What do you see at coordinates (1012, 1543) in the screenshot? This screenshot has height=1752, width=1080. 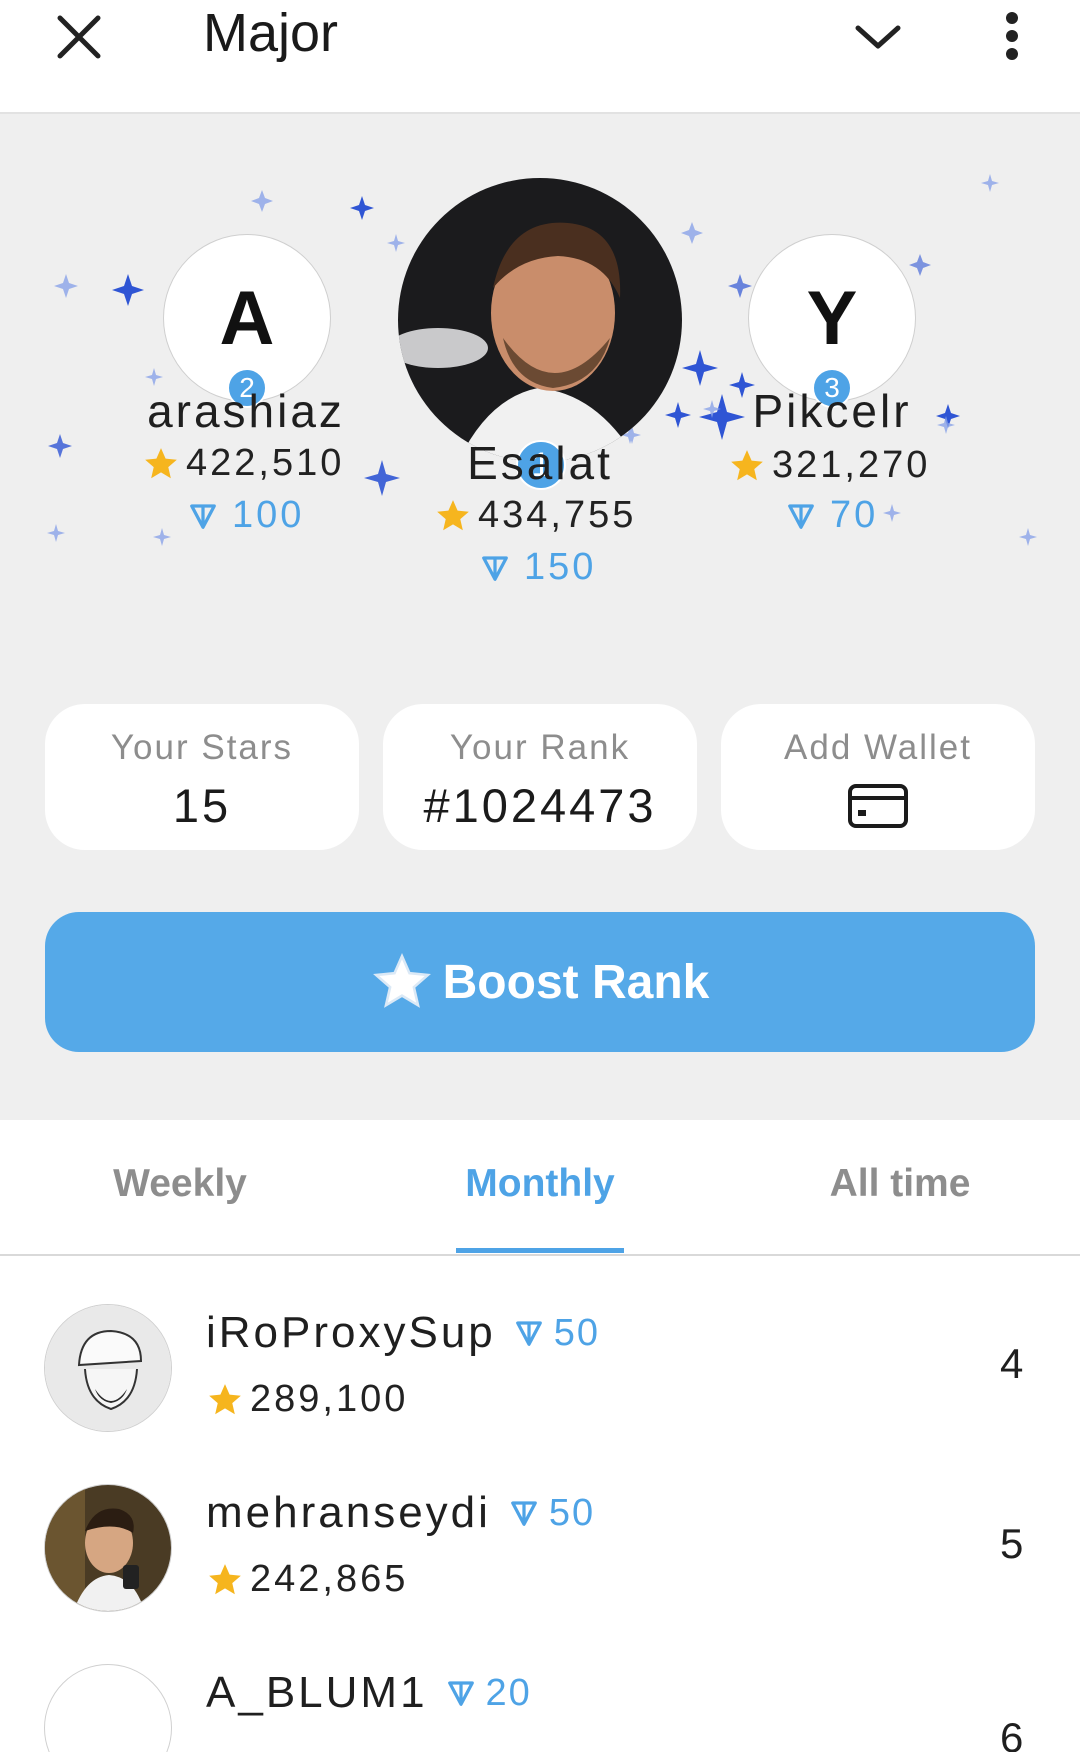 I see `player-rank: 5` at bounding box center [1012, 1543].